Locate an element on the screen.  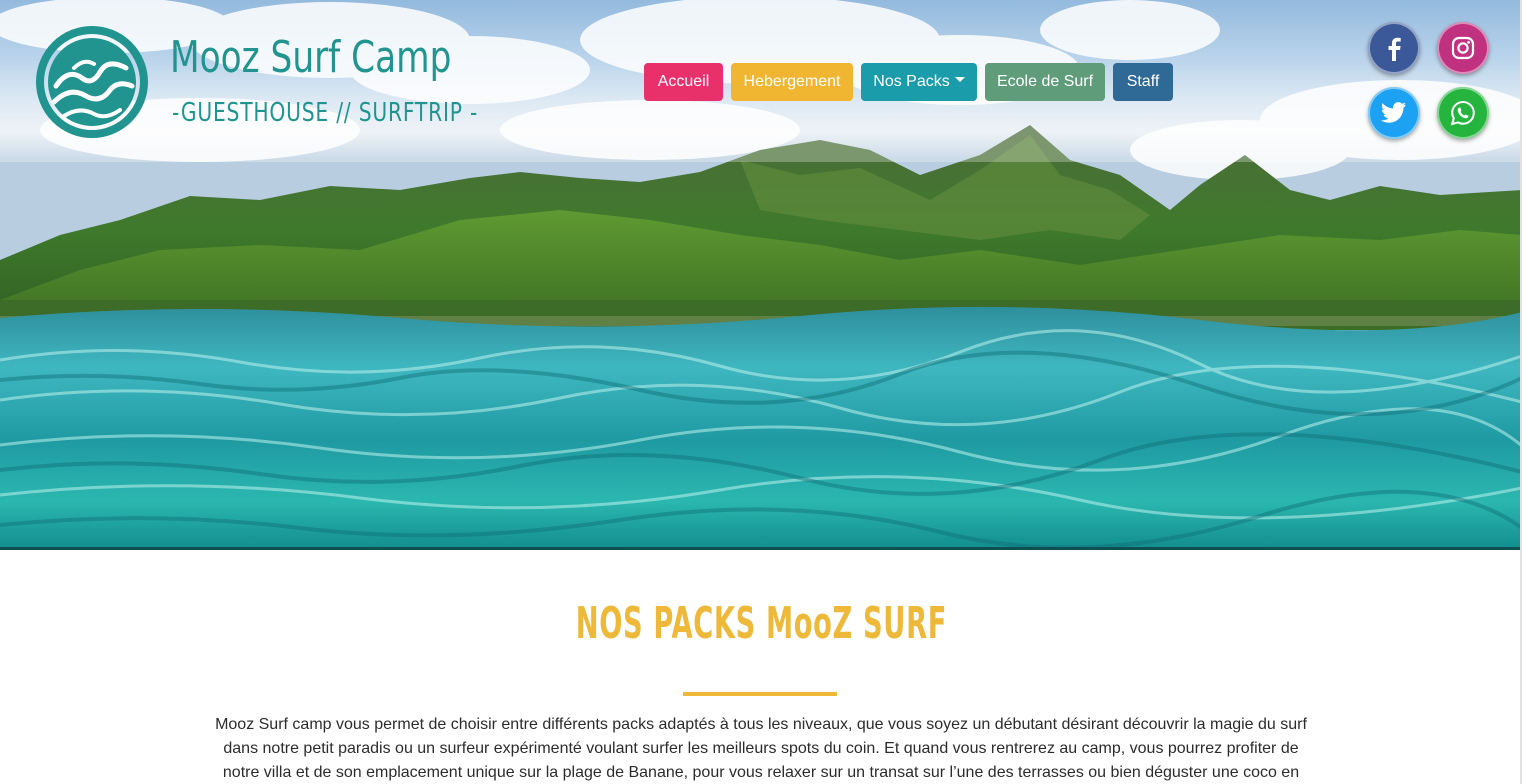
nav-packs-dropdown: Nos Packs is located at coordinates (919, 82).